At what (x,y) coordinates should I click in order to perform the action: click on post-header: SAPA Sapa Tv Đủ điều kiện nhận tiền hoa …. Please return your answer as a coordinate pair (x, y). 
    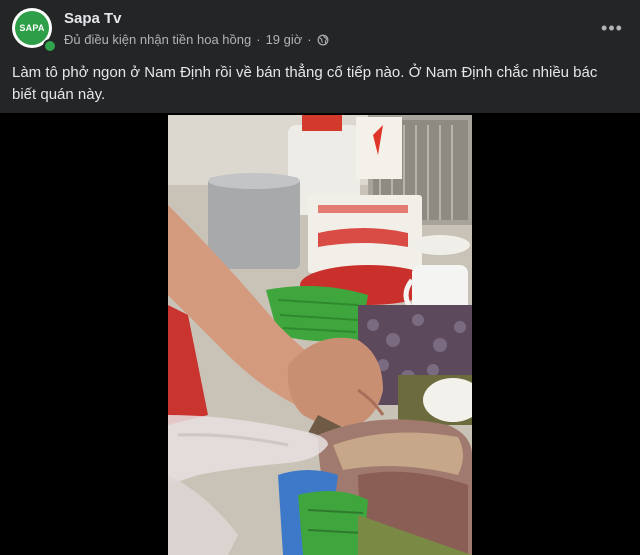
    Looking at the image, I should click on (320, 28).